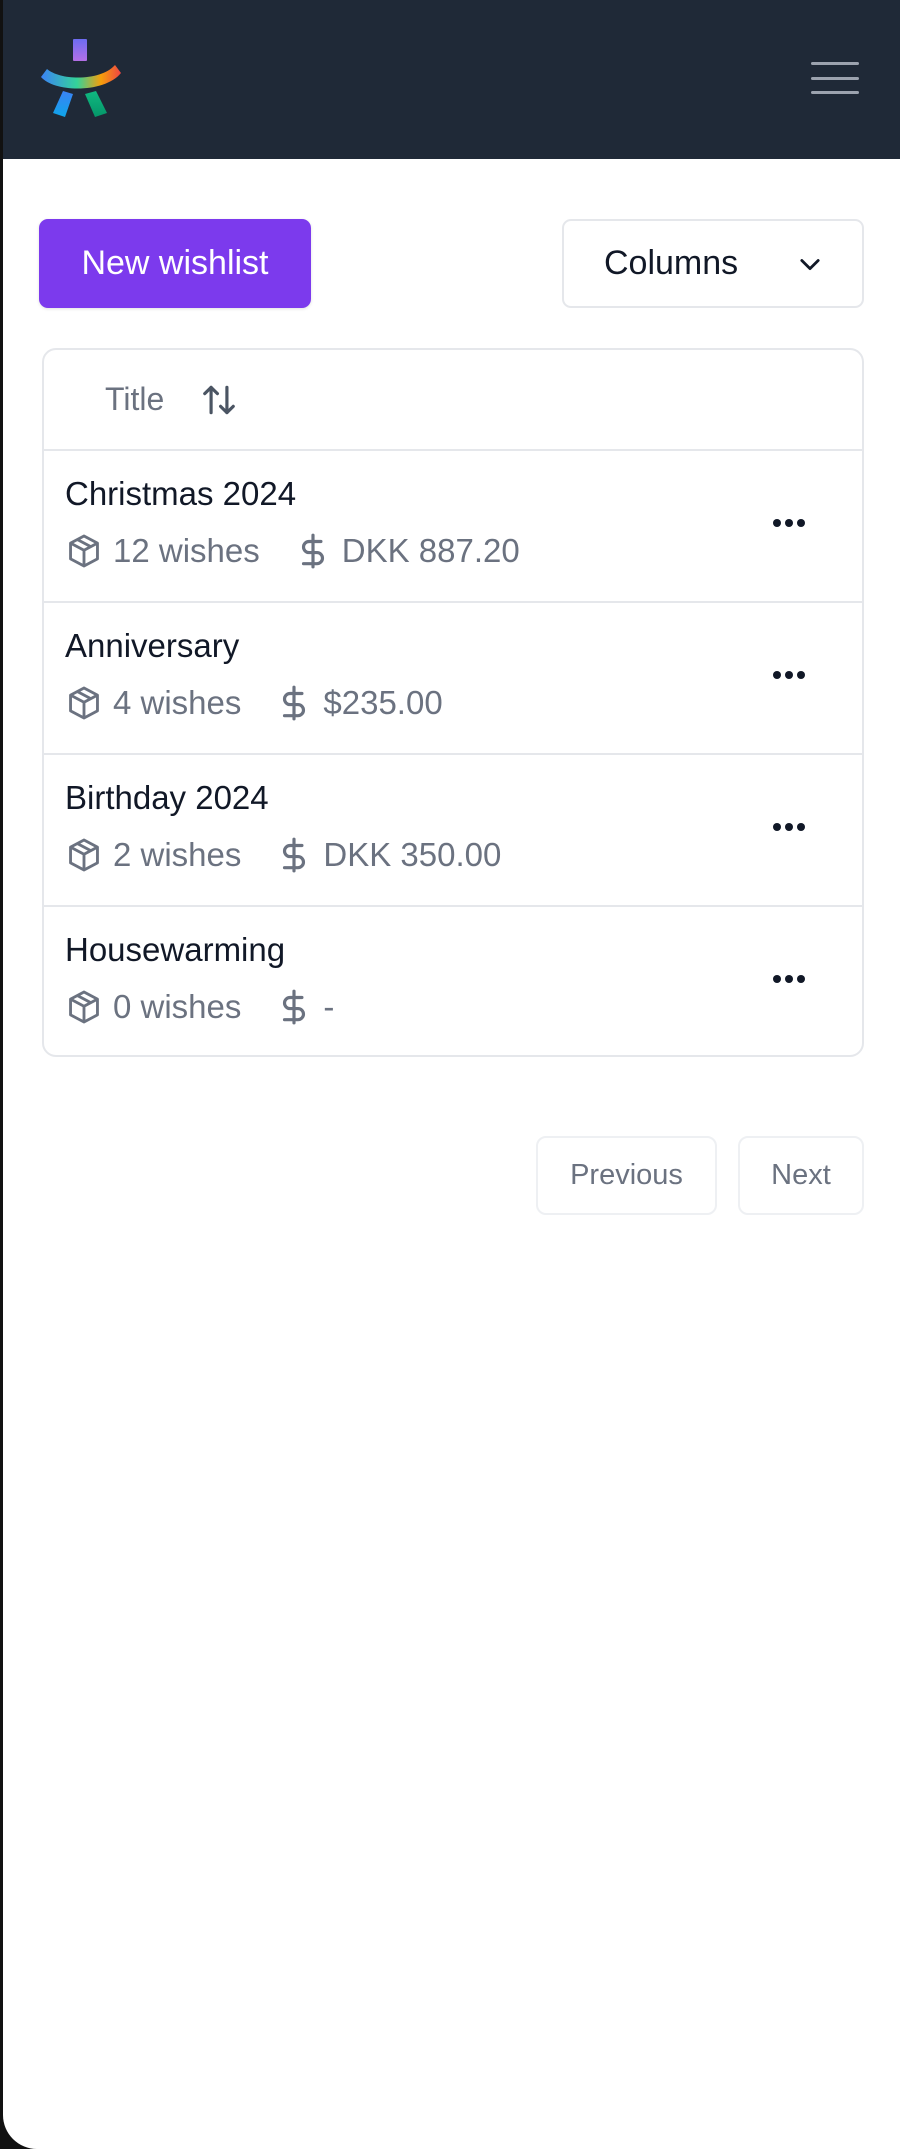  I want to click on title-column-label: Title, so click(135, 399).